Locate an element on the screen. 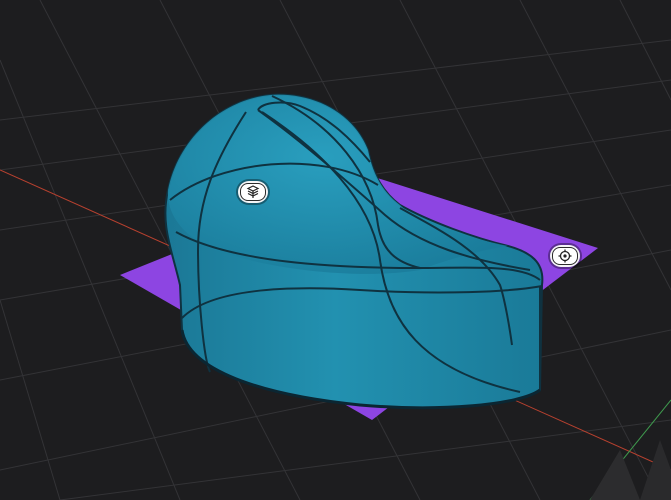 Image resolution: width=671 pixels, height=500 pixels. cube-layers-icon is located at coordinates (253, 191).